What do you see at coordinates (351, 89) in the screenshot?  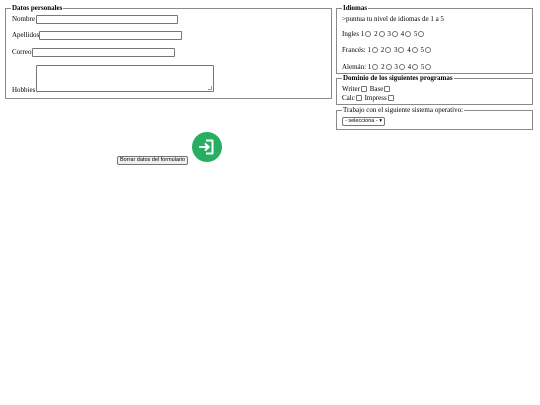 I see `program-label: Writer` at bounding box center [351, 89].